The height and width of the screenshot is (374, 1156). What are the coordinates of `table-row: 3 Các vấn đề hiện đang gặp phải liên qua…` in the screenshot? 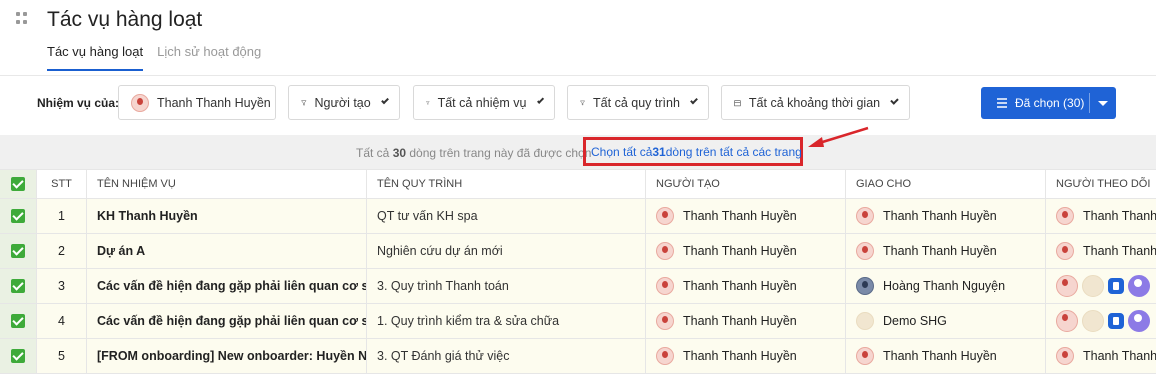 It's located at (578, 286).